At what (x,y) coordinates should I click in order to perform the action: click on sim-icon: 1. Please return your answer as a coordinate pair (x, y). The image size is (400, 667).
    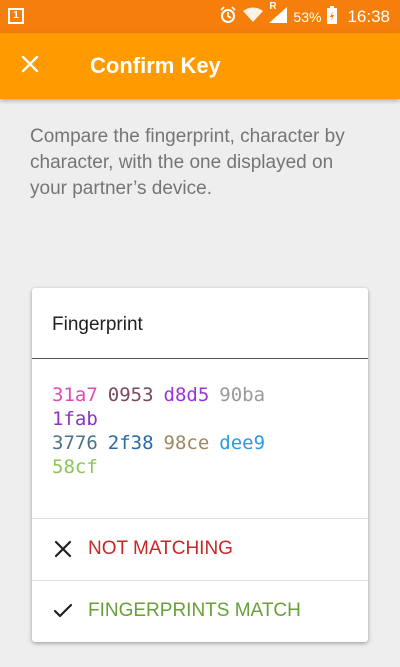
    Looking at the image, I should click on (16, 16).